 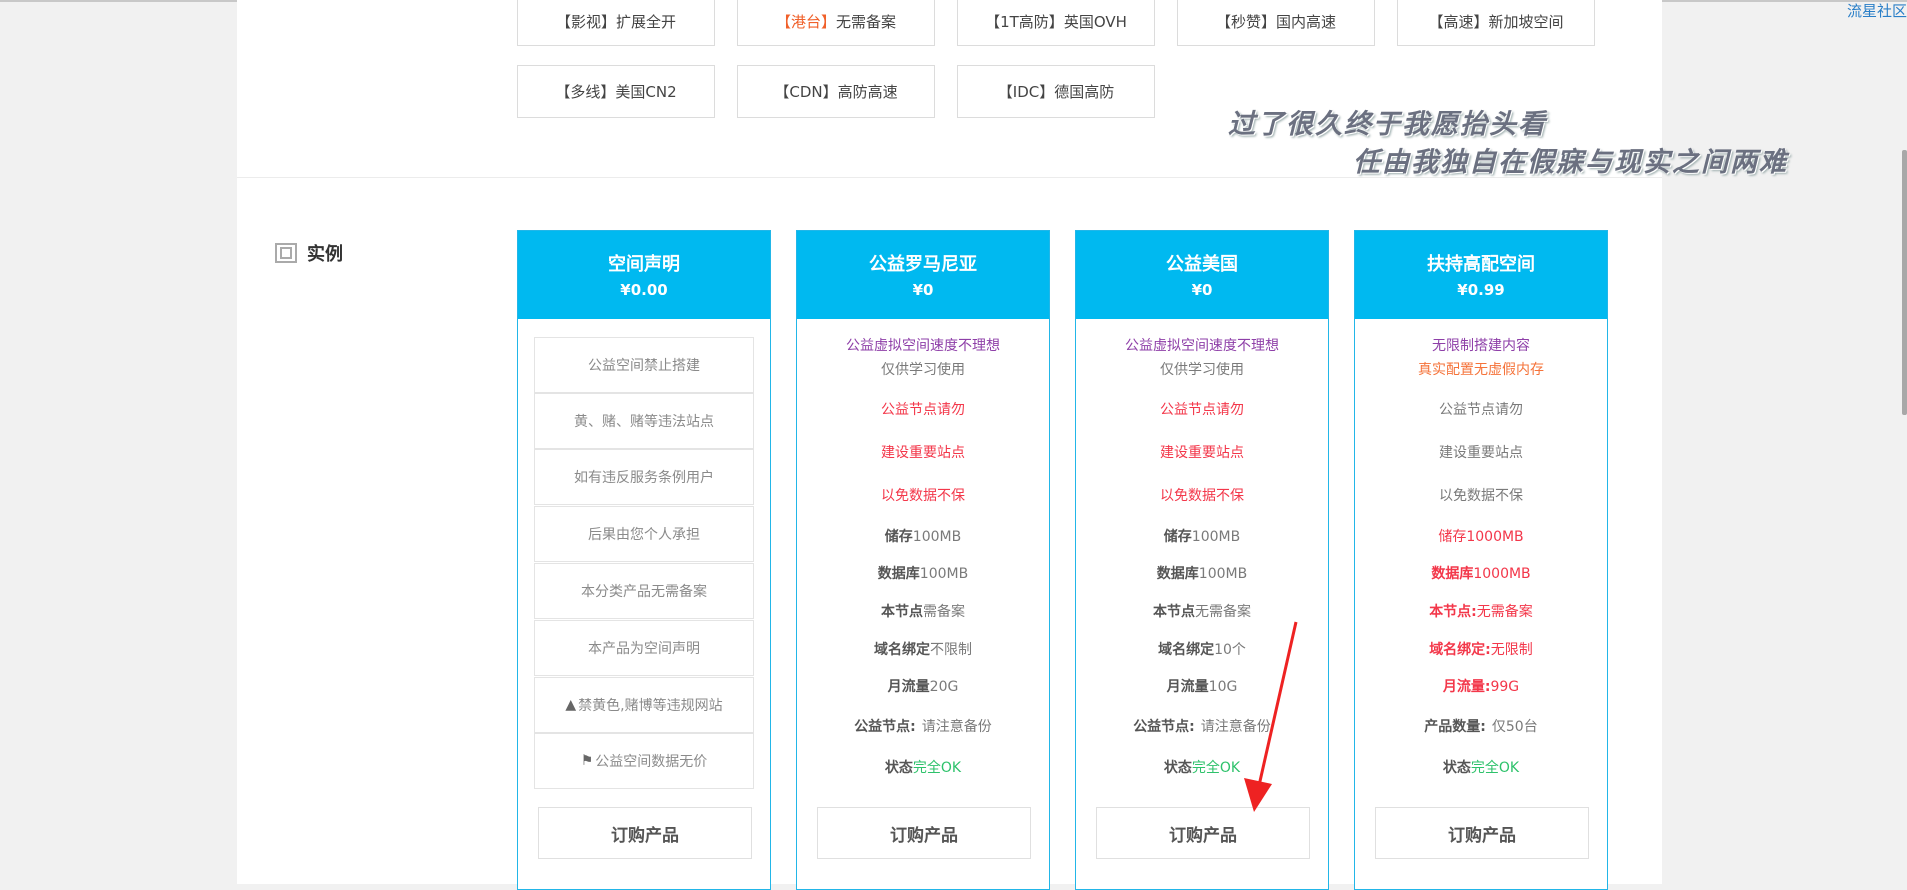 I want to click on card-title: 空间声明, so click(x=644, y=264).